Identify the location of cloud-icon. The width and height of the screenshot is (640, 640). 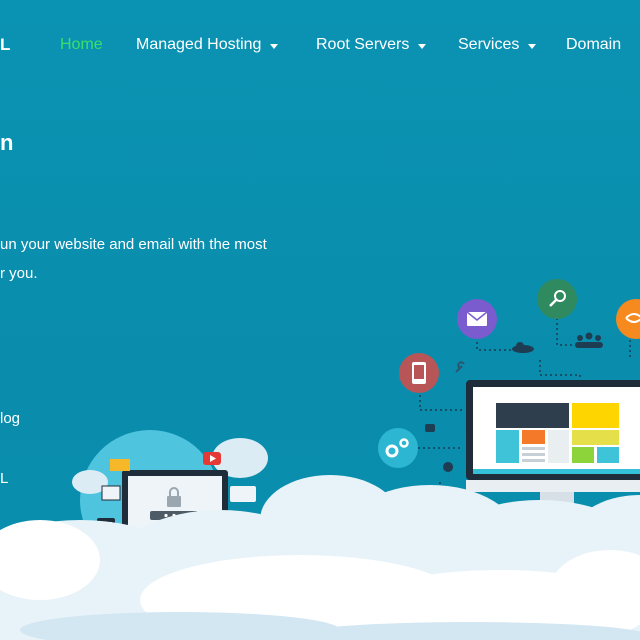
(523, 347).